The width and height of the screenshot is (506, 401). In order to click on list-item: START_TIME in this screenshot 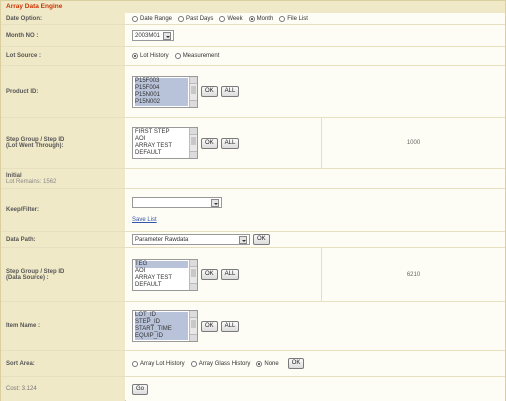, I will do `click(161, 329)`.